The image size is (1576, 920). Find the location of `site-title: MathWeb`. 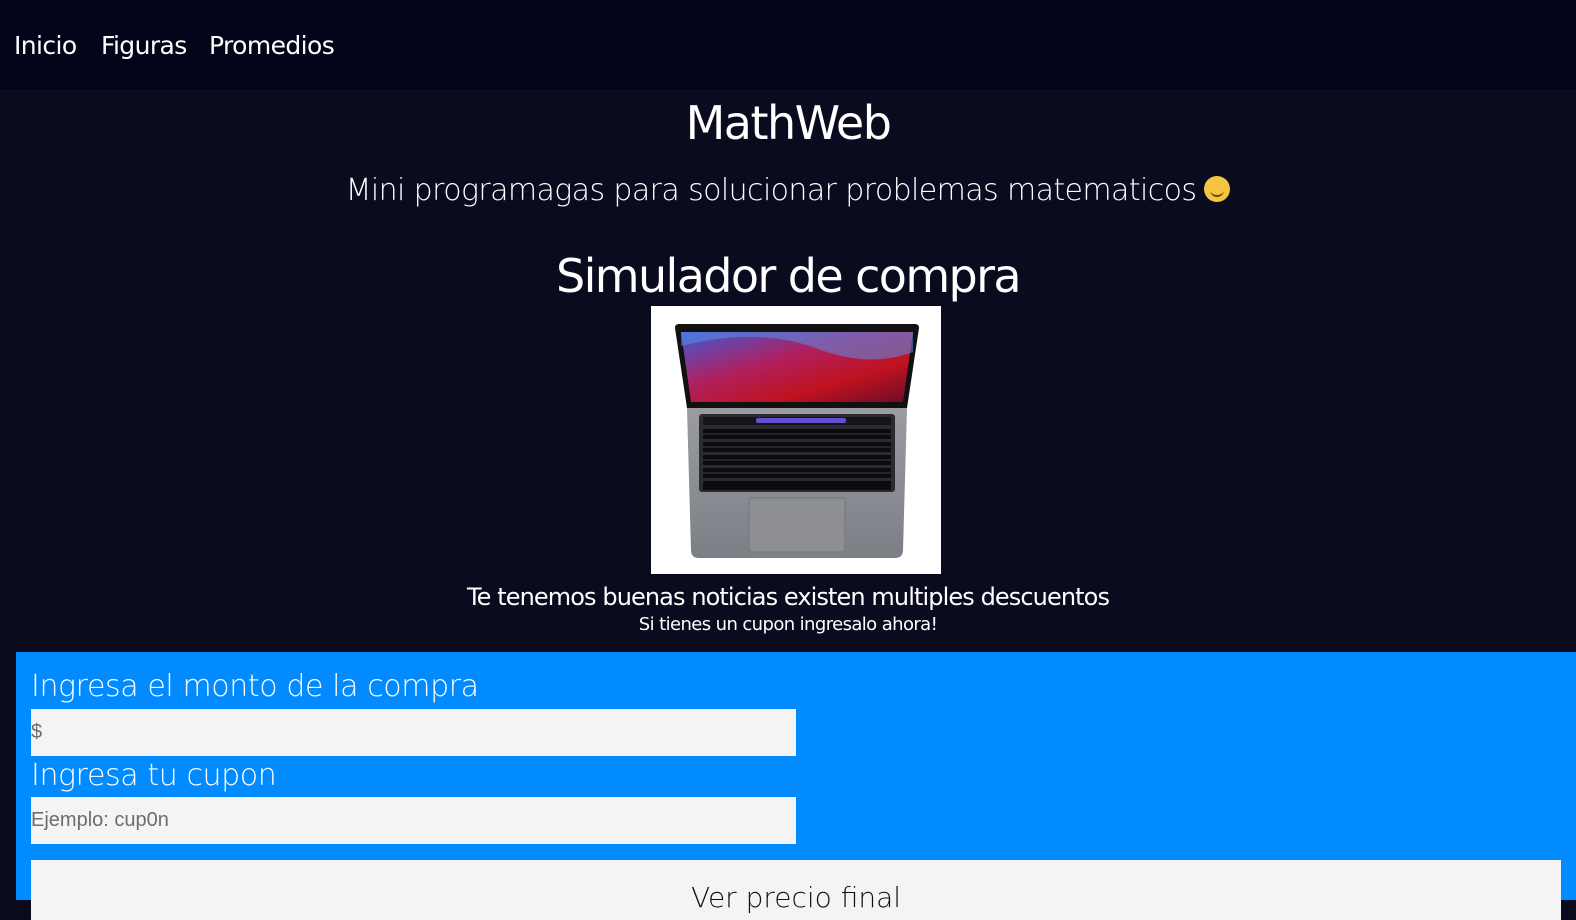

site-title: MathWeb is located at coordinates (788, 123).